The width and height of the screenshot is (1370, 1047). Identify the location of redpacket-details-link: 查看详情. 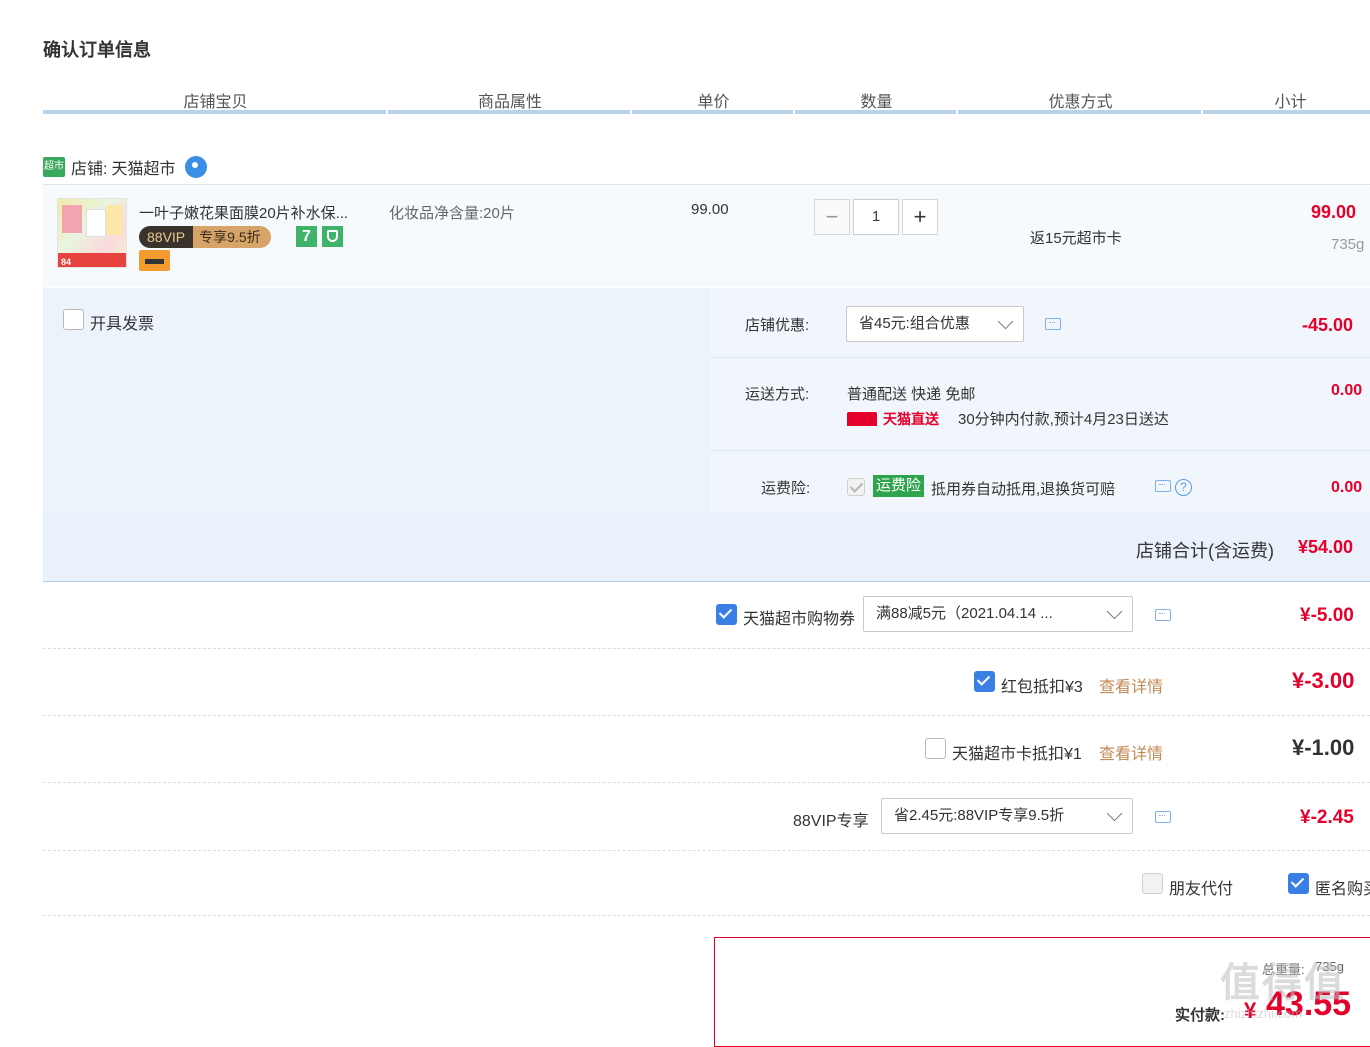
(1131, 685).